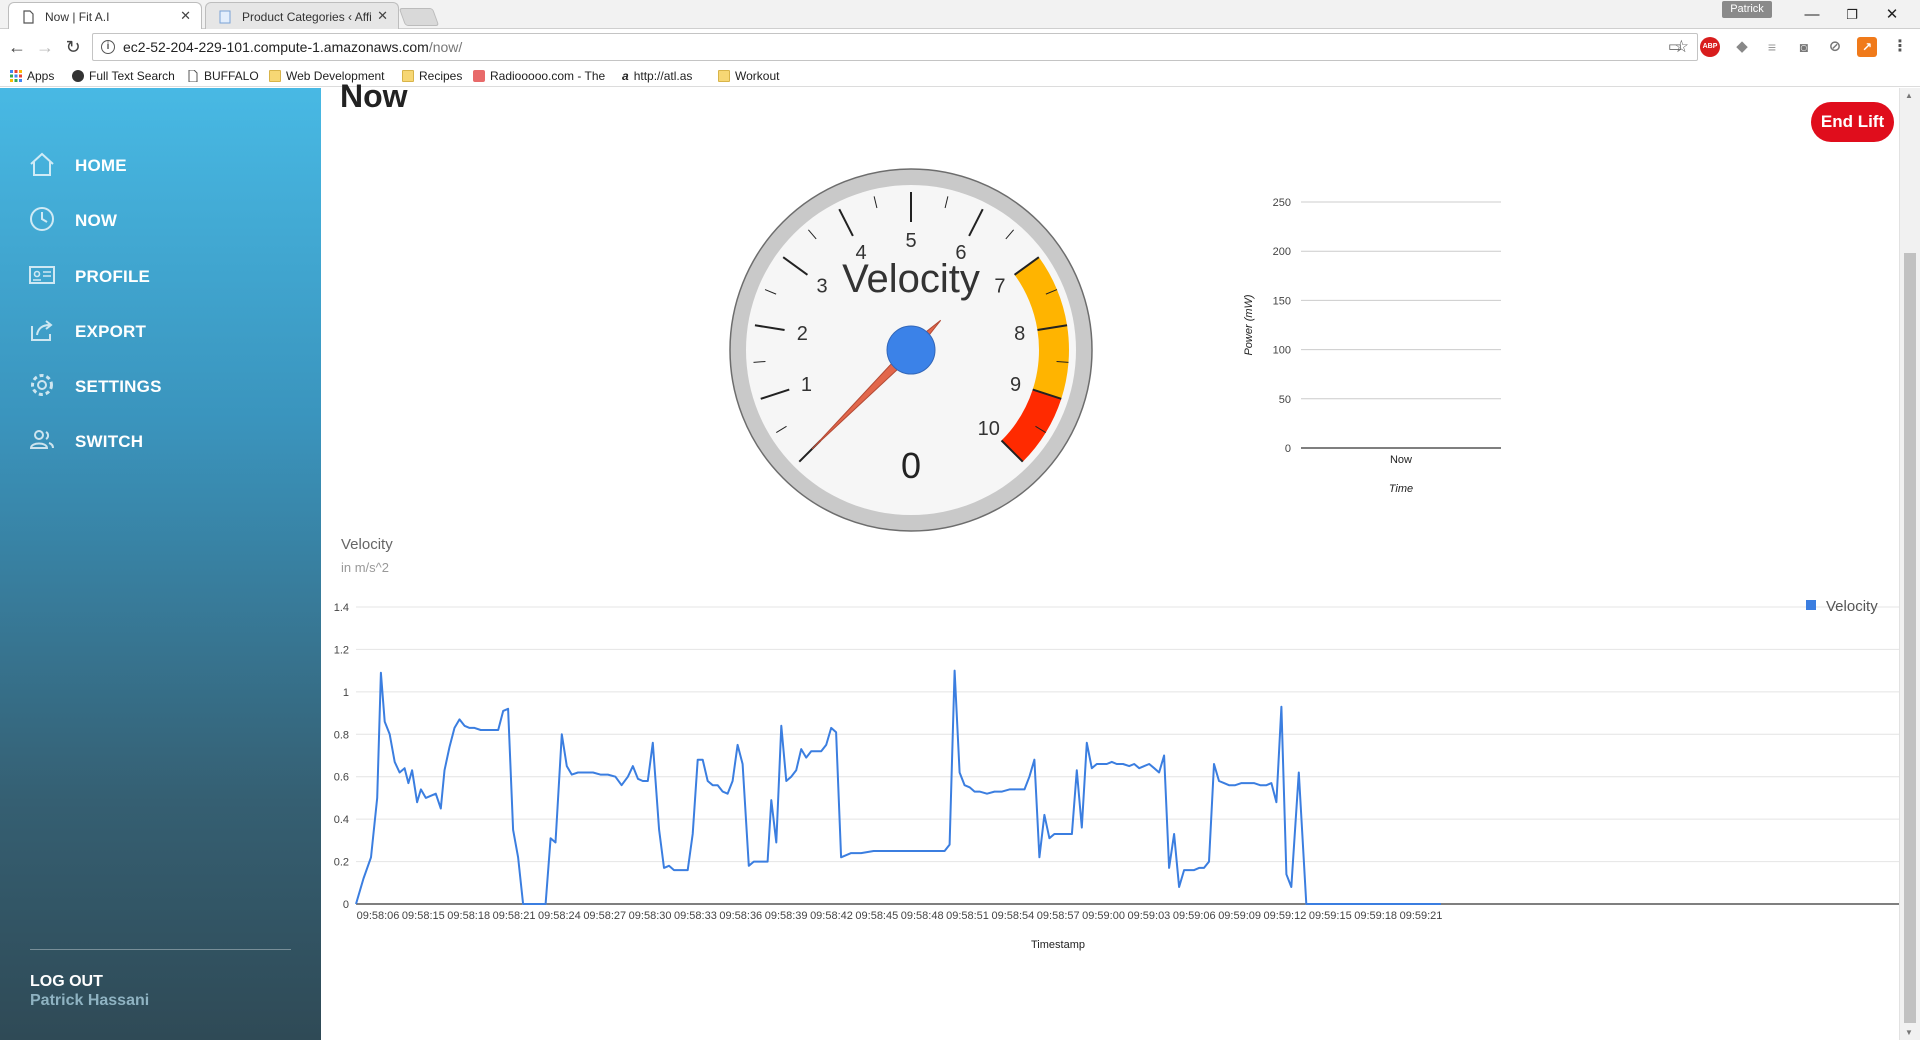 This screenshot has height=1040, width=1920. Describe the element at coordinates (831, 916) in the screenshot. I see `line-xtick-label: 09:58:42` at that location.